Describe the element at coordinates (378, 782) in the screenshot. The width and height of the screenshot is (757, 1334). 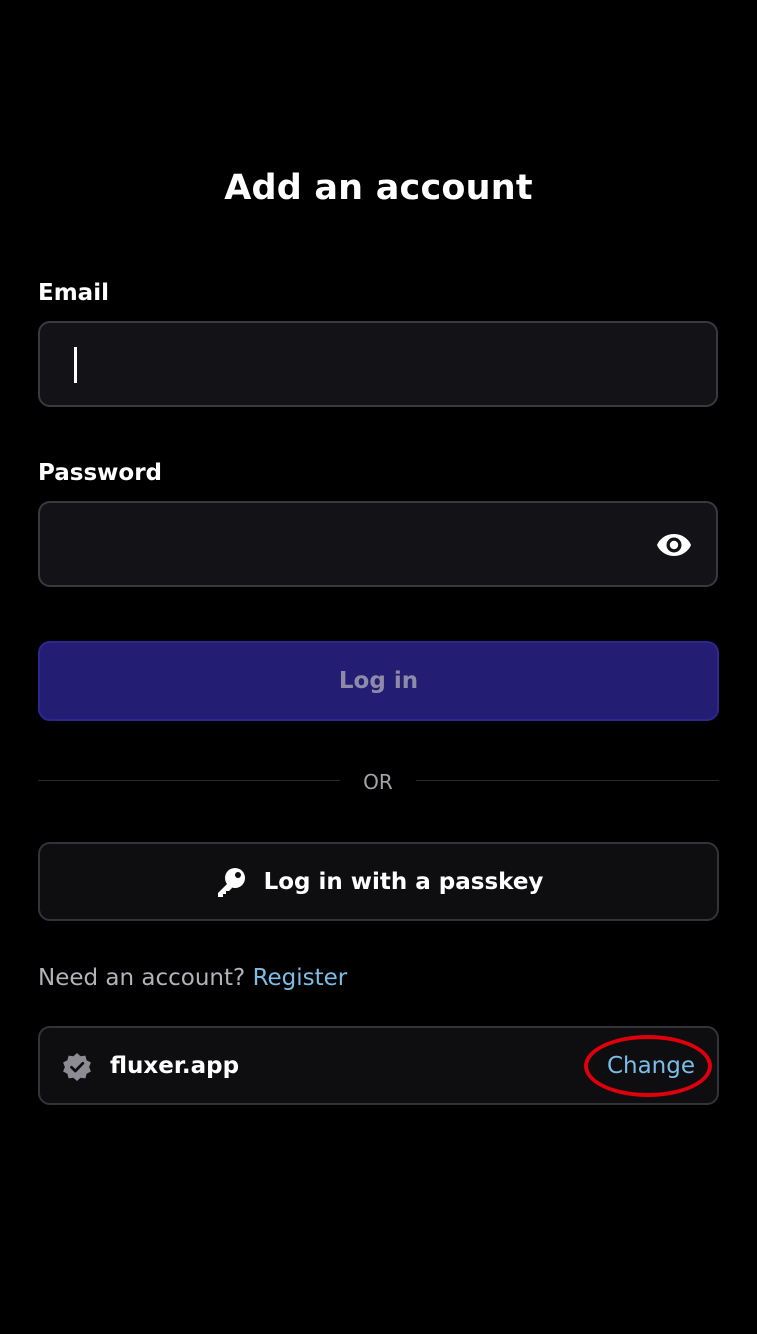
I see `divider-or-text: OR` at that location.